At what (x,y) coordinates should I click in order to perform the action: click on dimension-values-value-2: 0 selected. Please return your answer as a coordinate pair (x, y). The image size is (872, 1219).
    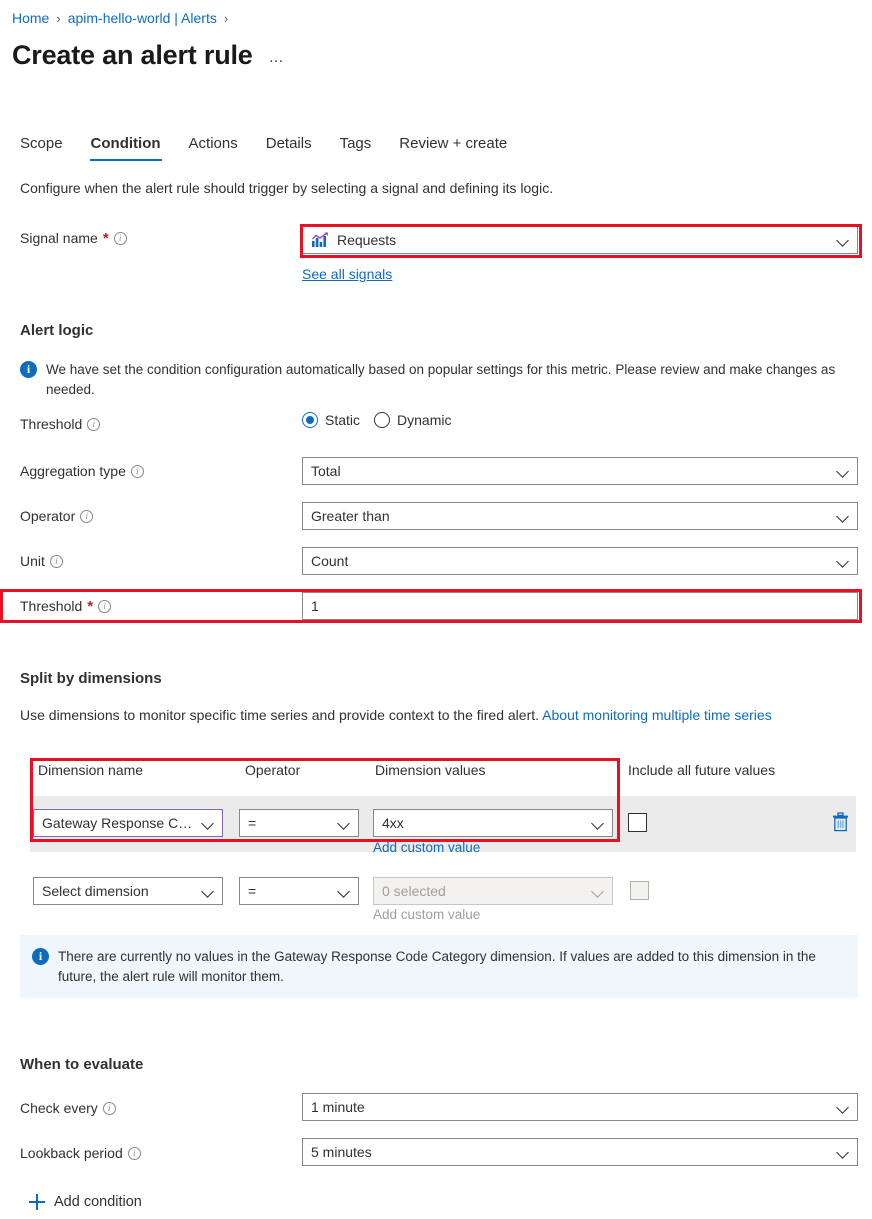
    Looking at the image, I should click on (414, 891).